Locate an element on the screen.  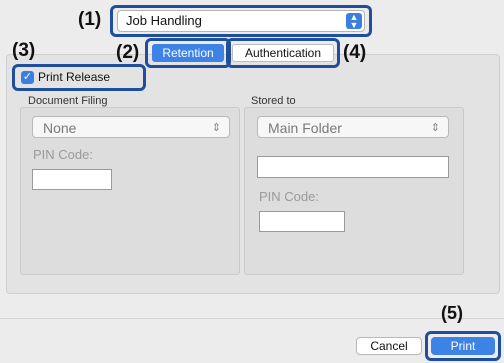
tab-retention: Retention is located at coordinates (188, 53).